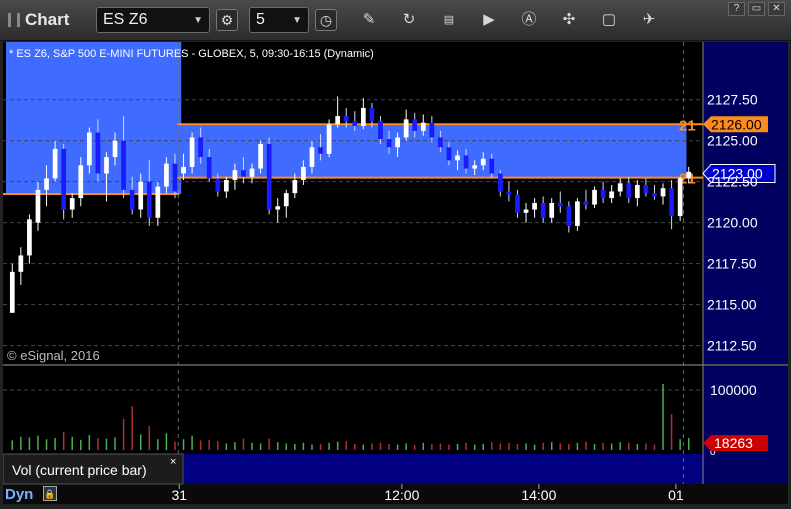 This screenshot has width=791, height=509. Describe the element at coordinates (369, 20) in the screenshot. I see `pencil-icon: ✎` at that location.